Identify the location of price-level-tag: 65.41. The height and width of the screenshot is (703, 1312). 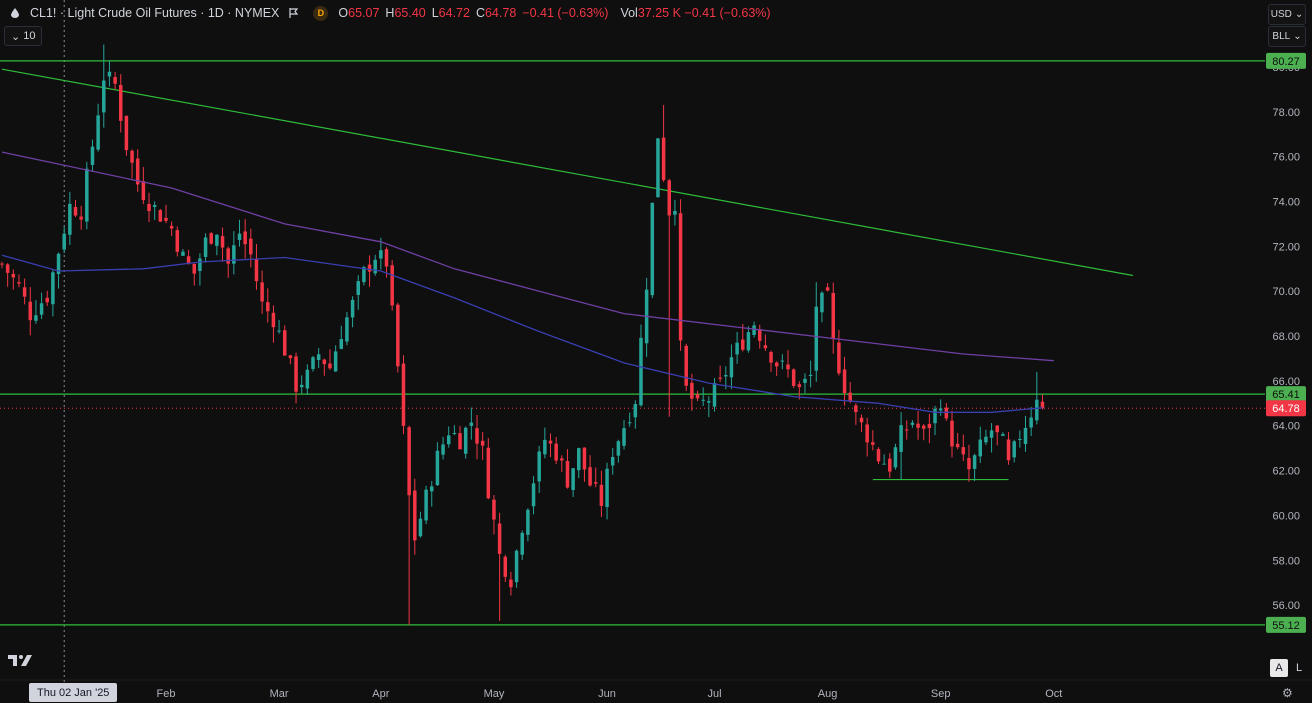
(1286, 395).